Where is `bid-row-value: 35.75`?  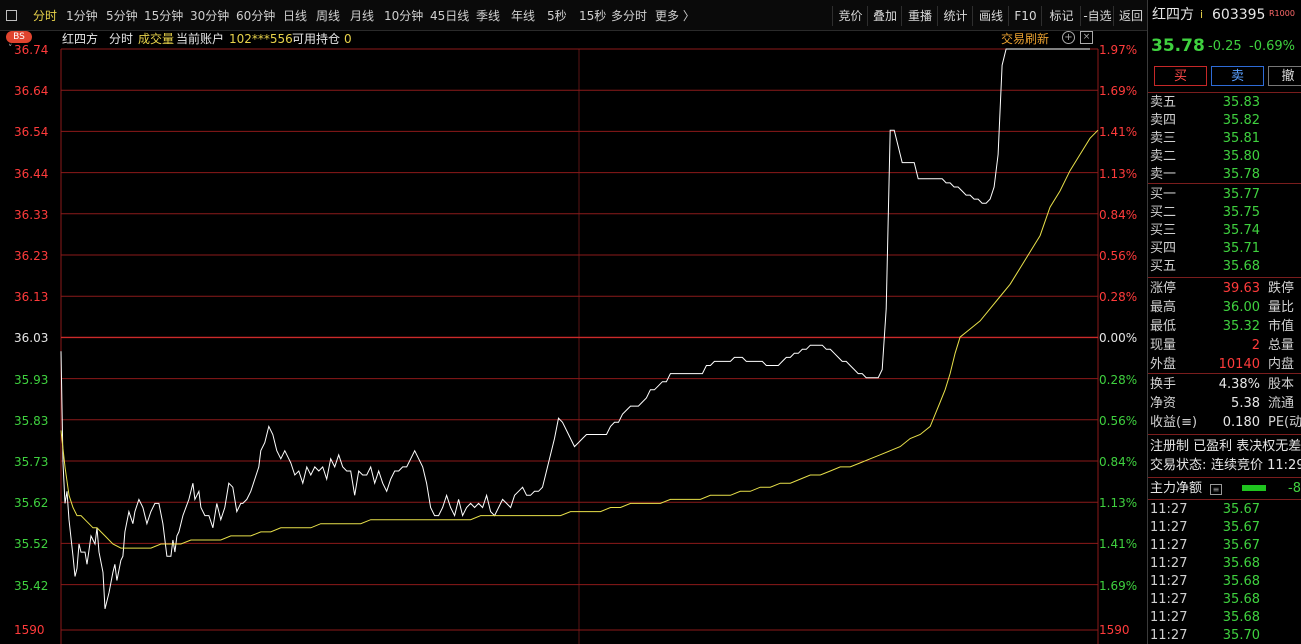
bid-row-value: 35.75 is located at coordinates (1241, 212).